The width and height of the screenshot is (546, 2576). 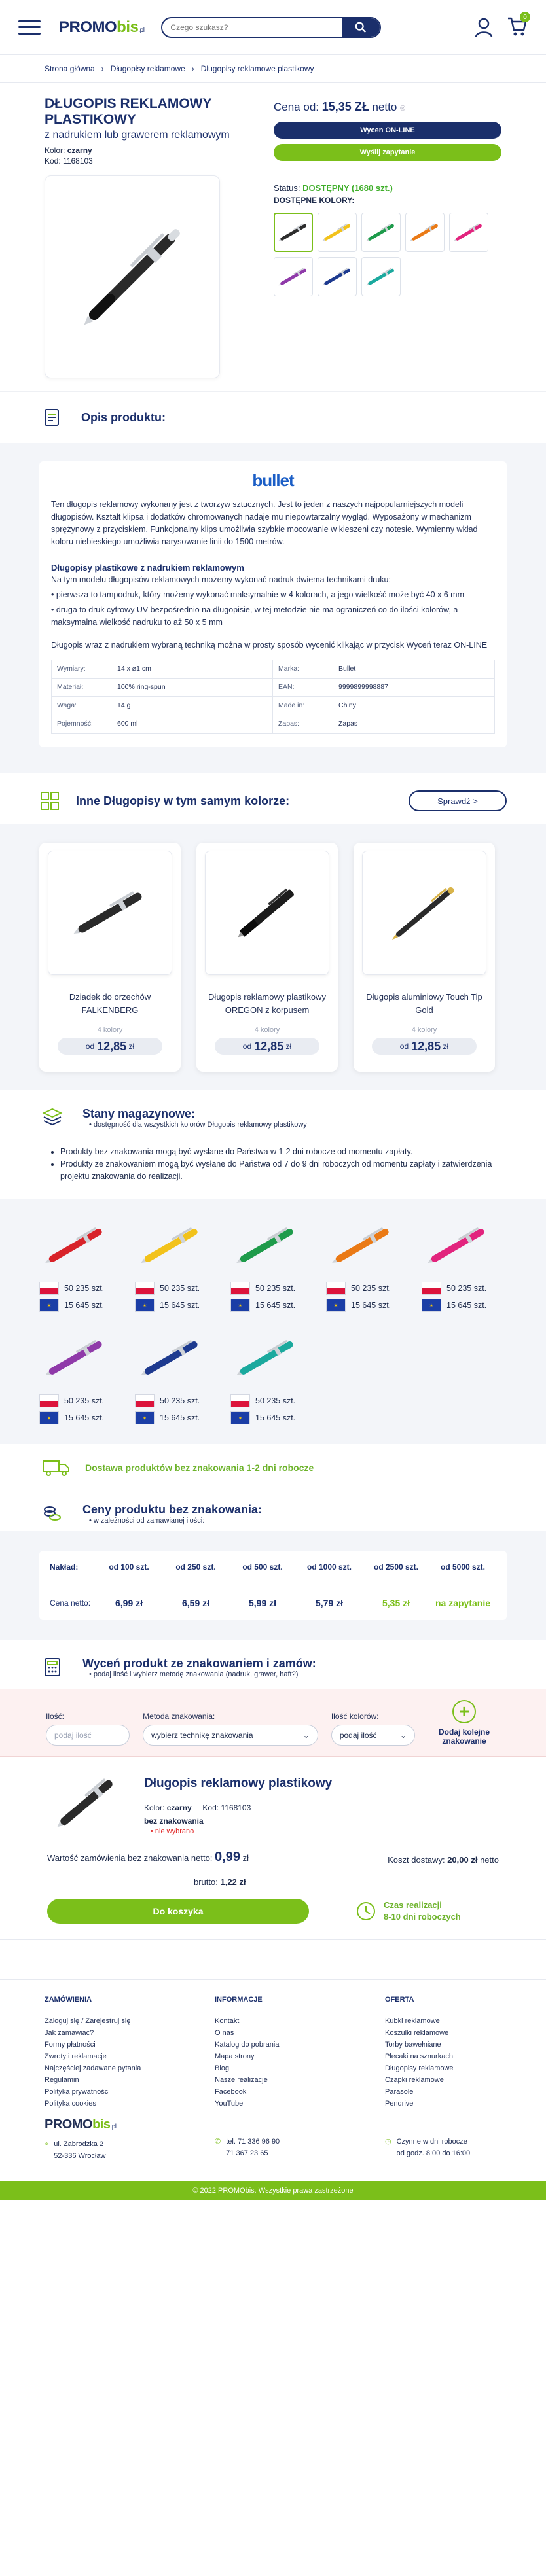 I want to click on search-button, so click(x=361, y=28).